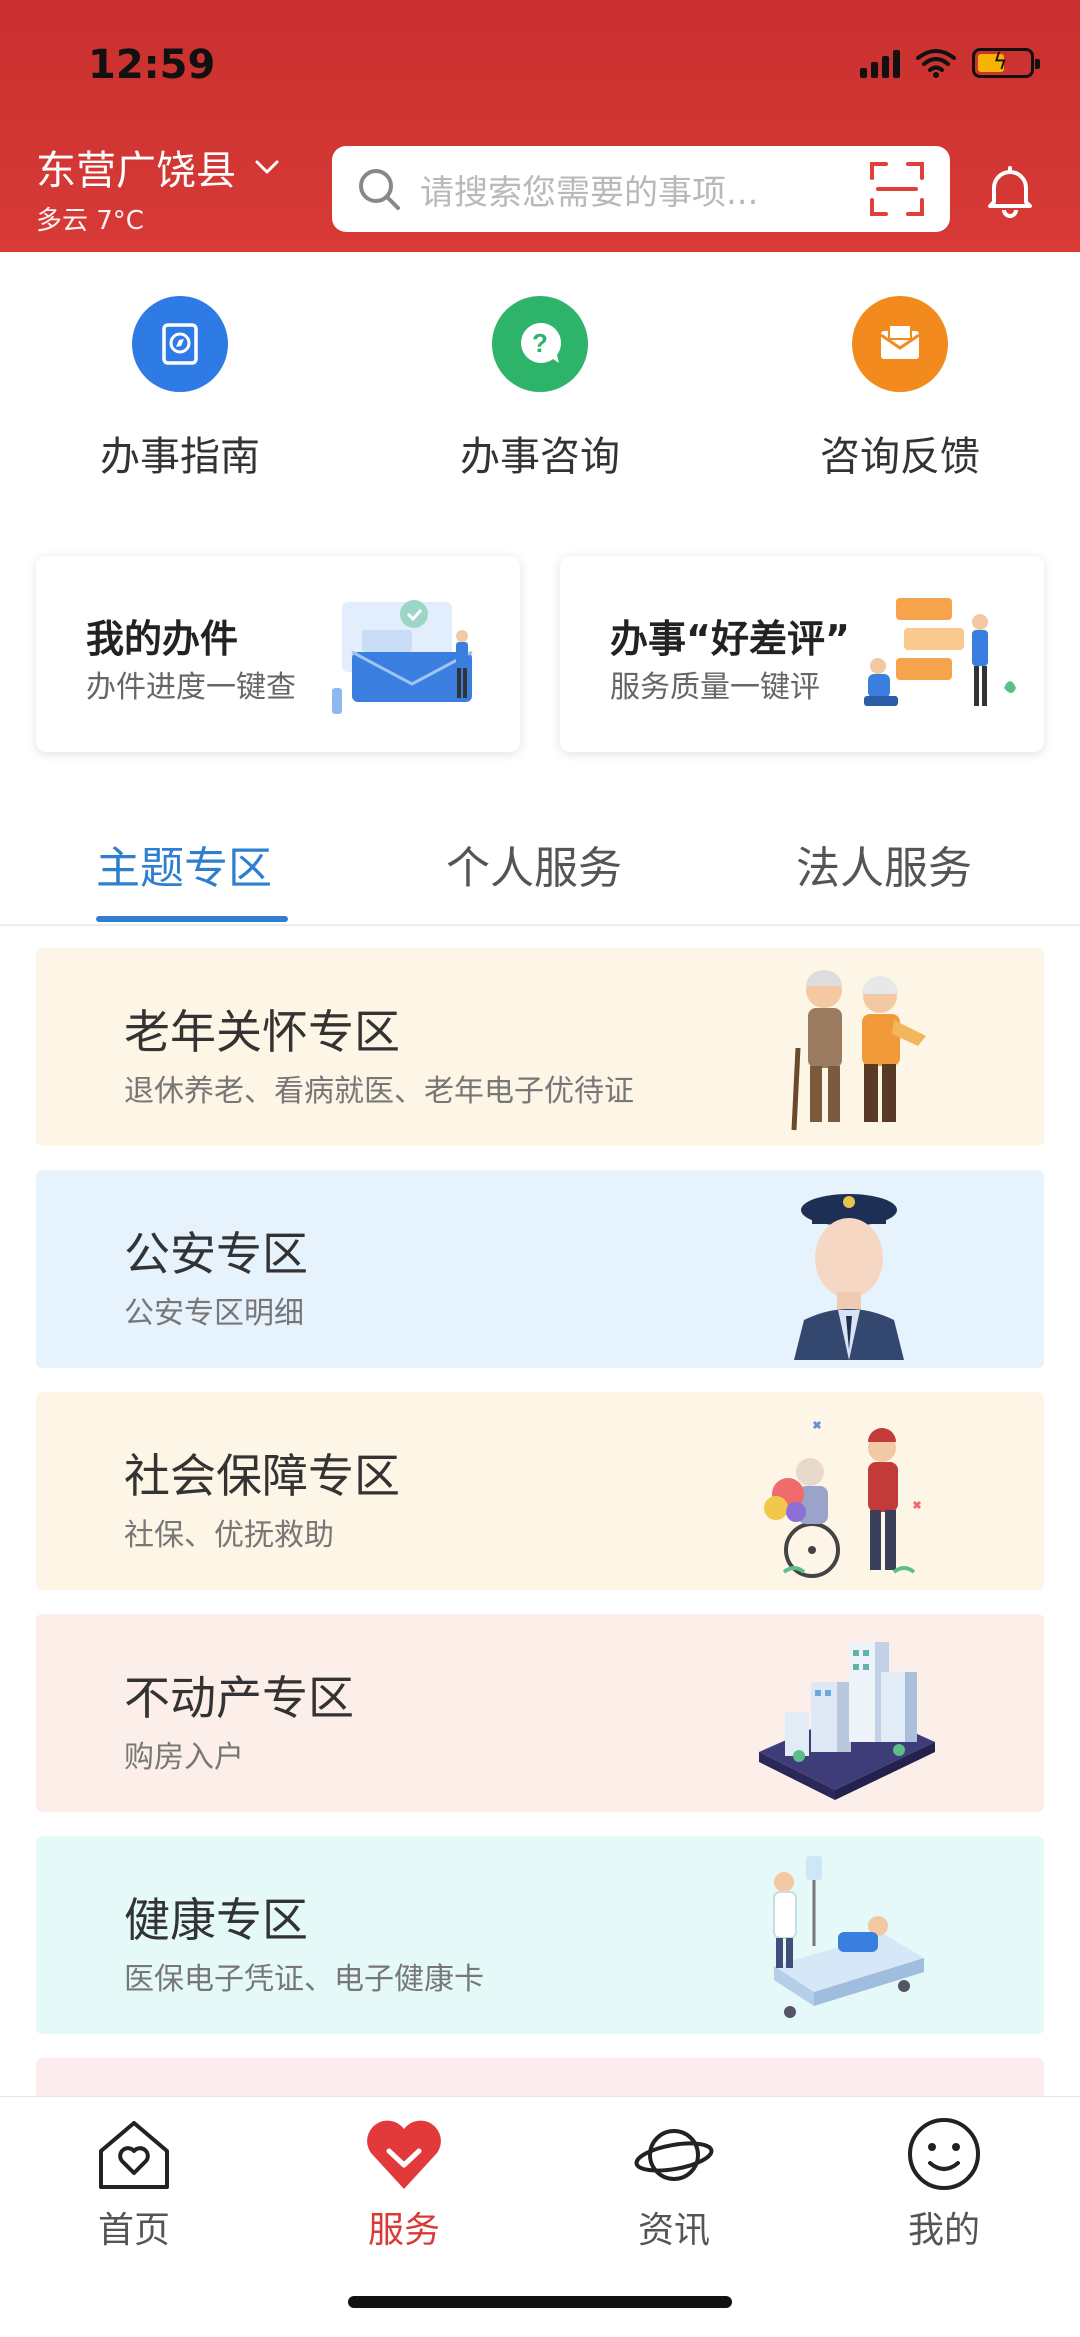 The image size is (1080, 2337). What do you see at coordinates (184, 1757) in the screenshot?
I see `zone-subtitle: 购房入户` at bounding box center [184, 1757].